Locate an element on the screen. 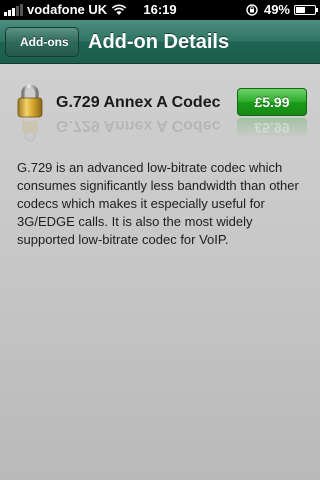 Image resolution: width=320 pixels, height=480 pixels. padlock-icon is located at coordinates (30, 101).